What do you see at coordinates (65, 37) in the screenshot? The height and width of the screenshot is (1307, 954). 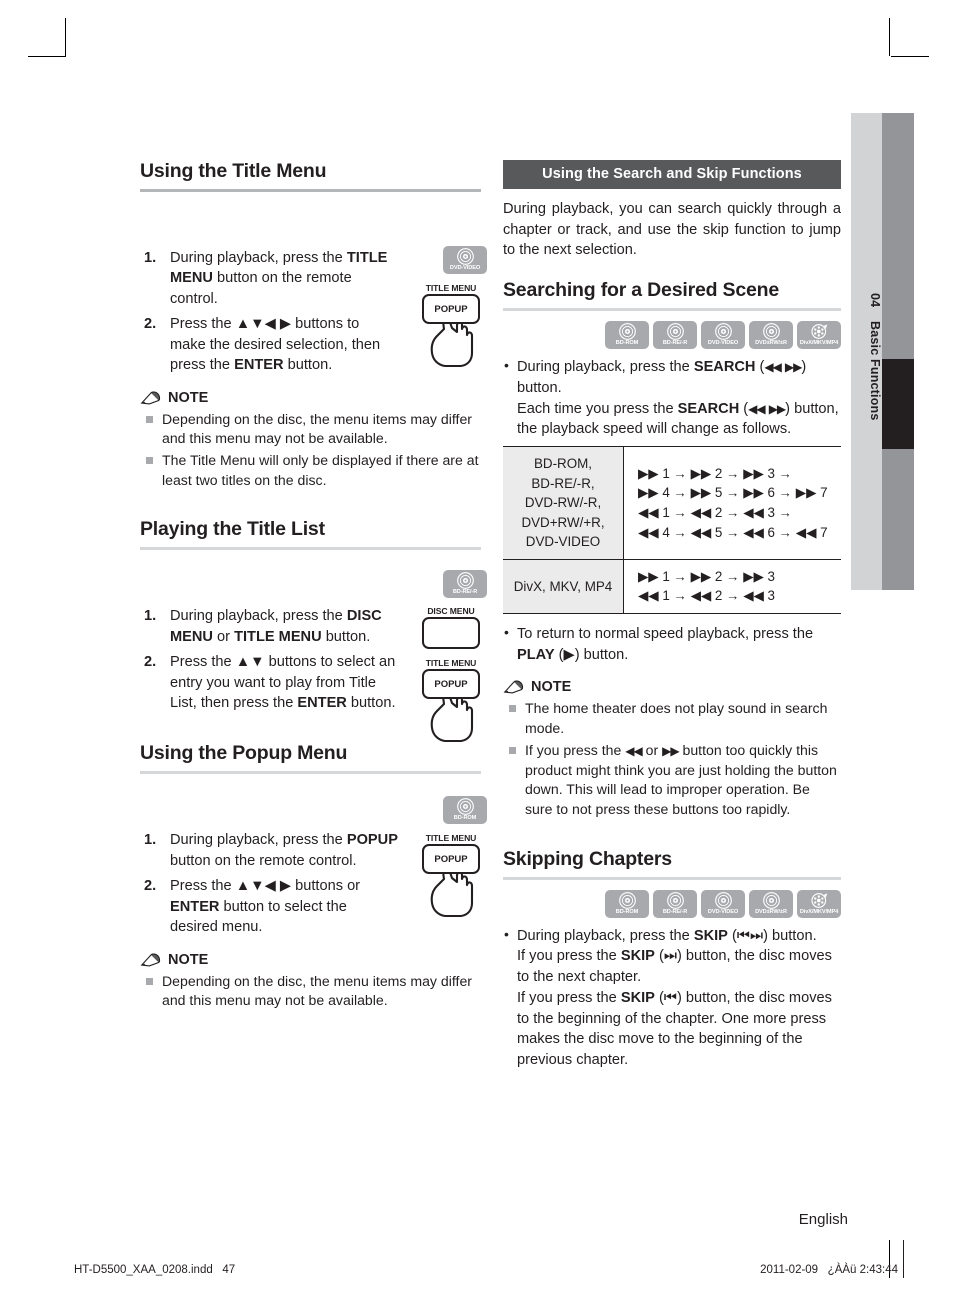 I see `crop-mark-top-left-vertical` at bounding box center [65, 37].